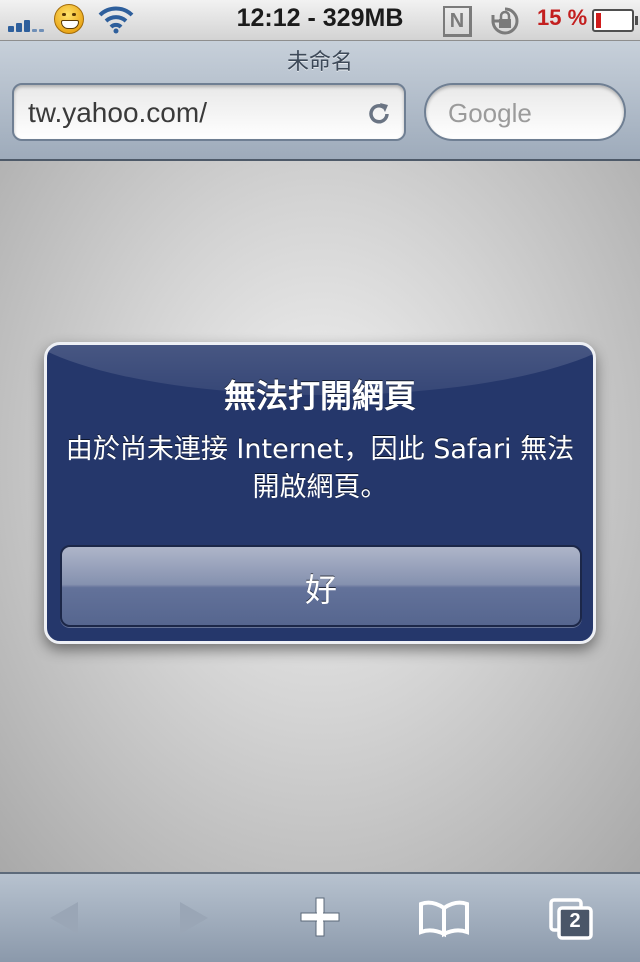 This screenshot has width=640, height=962. What do you see at coordinates (117, 112) in the screenshot?
I see `url-text: tw.yahoo.com/` at bounding box center [117, 112].